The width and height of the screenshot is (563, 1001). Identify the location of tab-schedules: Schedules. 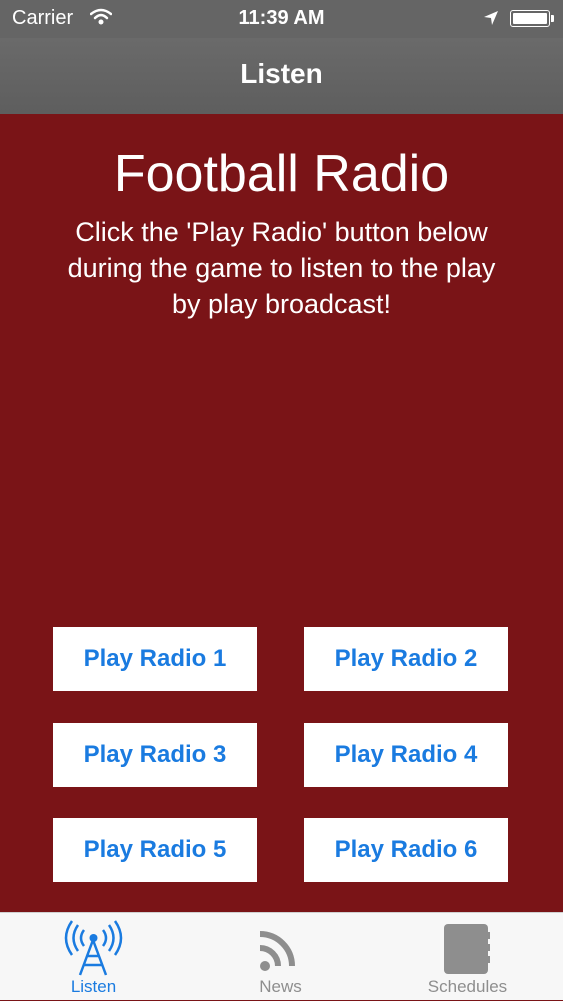
(467, 957).